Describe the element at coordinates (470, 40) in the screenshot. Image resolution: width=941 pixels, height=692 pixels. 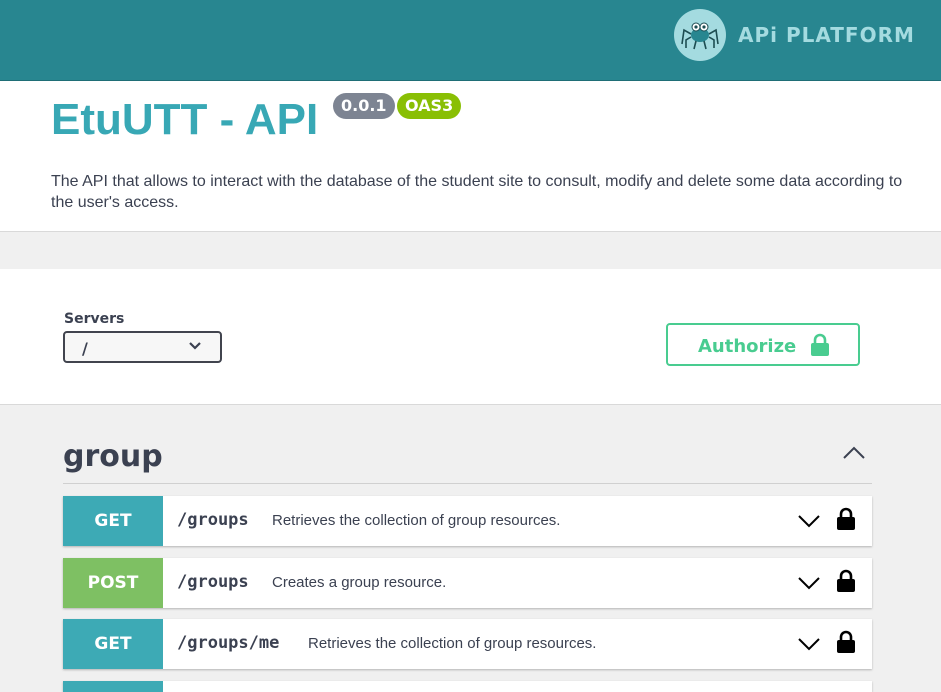
I see `top-bar: APi PLATFORM` at that location.